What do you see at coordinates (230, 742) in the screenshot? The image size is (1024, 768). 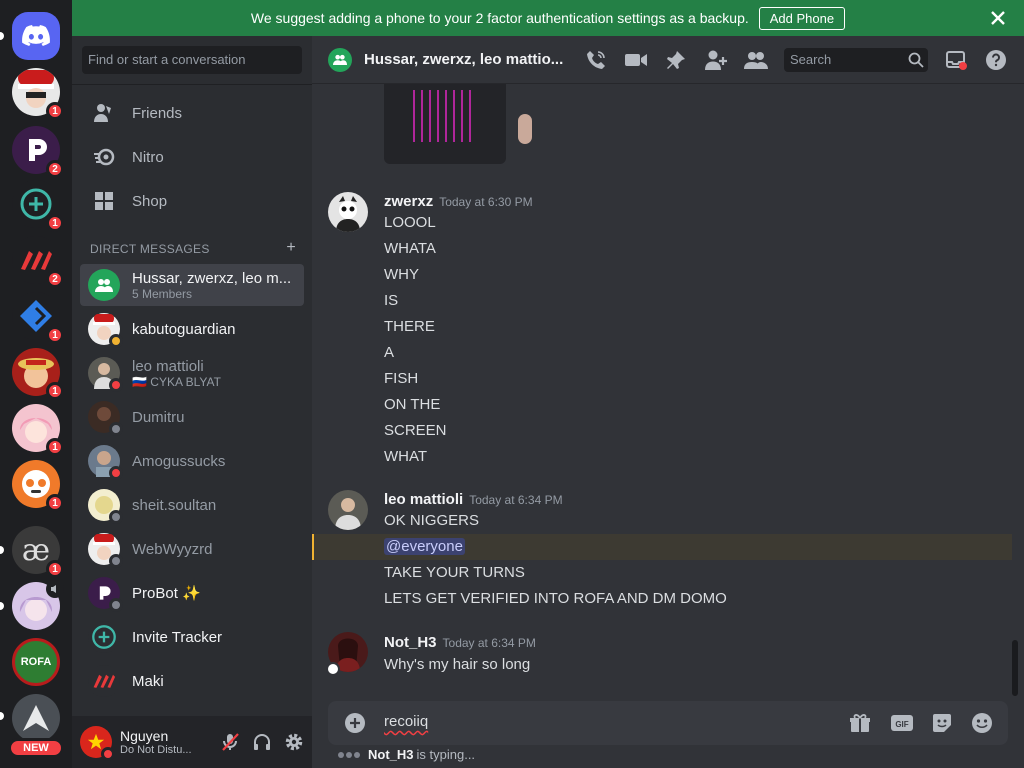 I see `mute-mic-icon` at bounding box center [230, 742].